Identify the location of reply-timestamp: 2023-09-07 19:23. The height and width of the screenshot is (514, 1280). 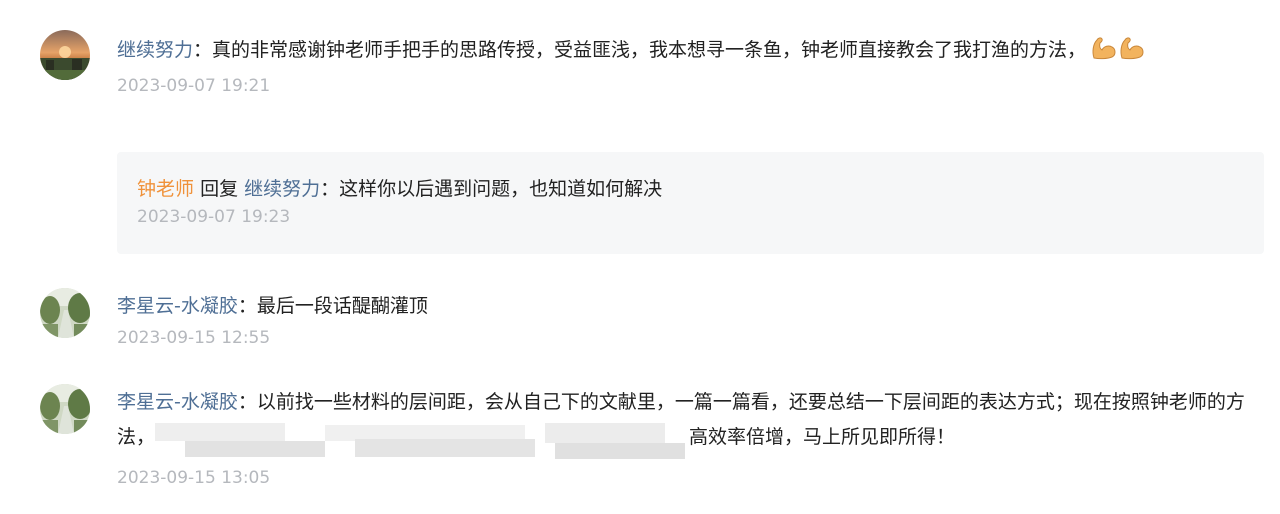
(214, 217).